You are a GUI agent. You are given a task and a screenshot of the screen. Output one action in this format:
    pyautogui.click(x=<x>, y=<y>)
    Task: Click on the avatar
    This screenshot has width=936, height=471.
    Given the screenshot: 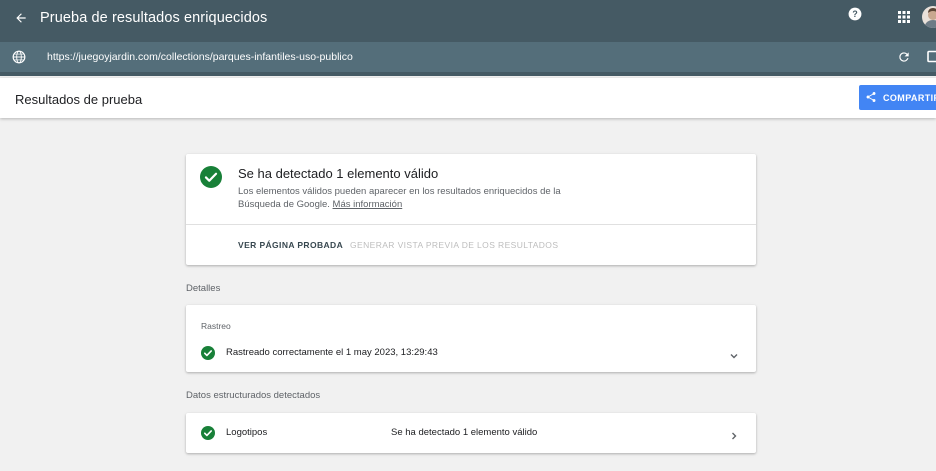 What is the action you would take?
    pyautogui.click(x=929, y=17)
    